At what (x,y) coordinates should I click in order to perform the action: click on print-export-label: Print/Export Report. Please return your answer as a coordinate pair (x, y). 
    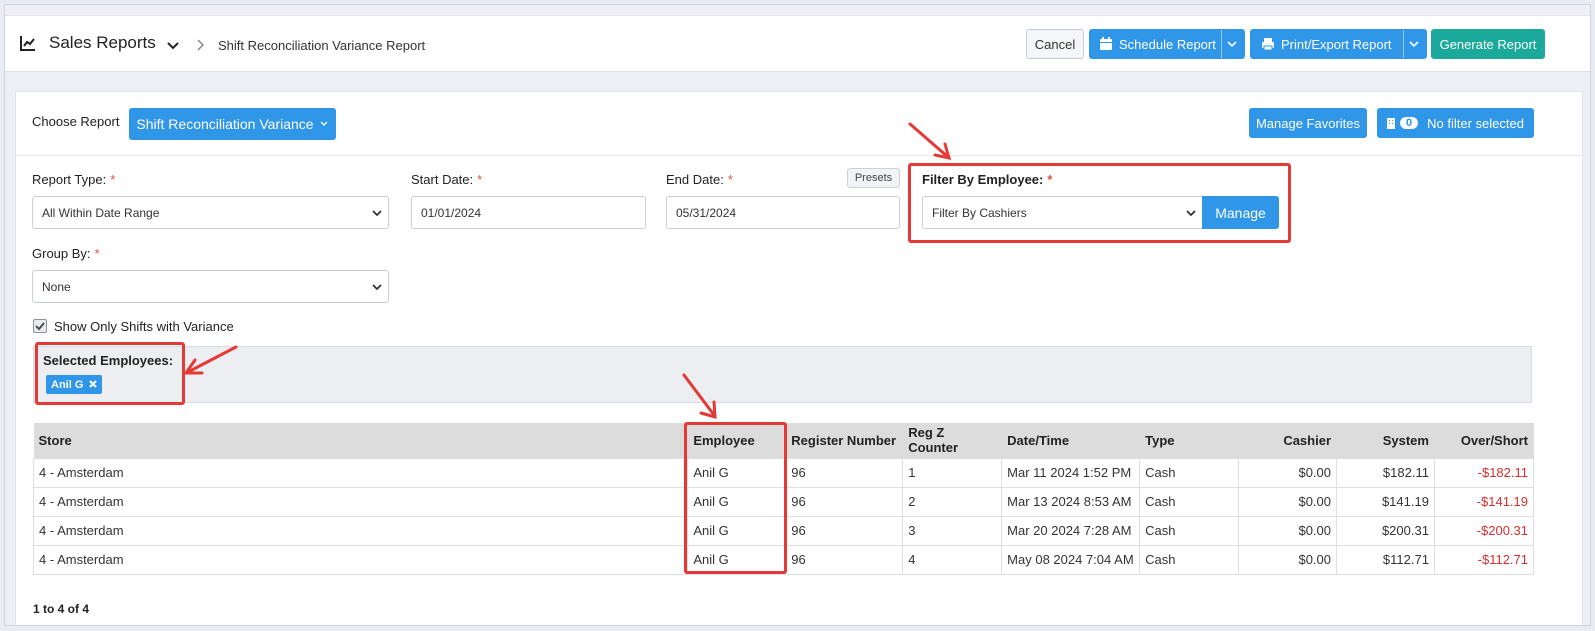
    Looking at the image, I should click on (1336, 44).